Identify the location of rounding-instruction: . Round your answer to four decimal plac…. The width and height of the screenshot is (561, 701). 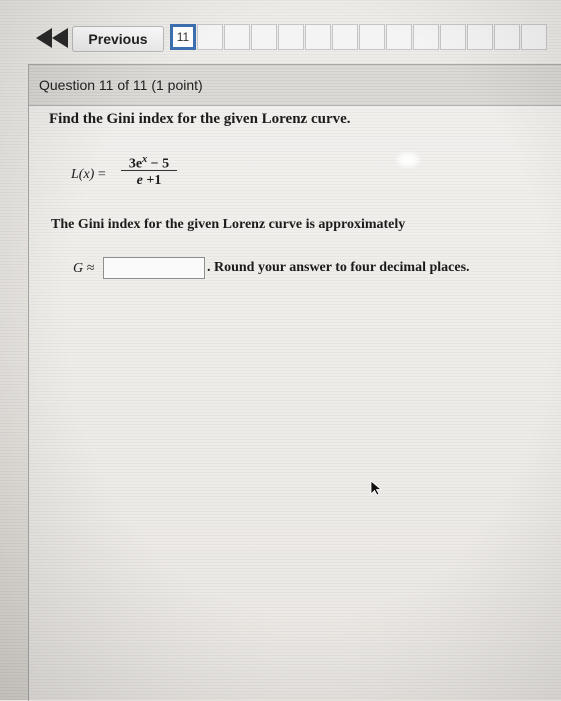
(338, 267).